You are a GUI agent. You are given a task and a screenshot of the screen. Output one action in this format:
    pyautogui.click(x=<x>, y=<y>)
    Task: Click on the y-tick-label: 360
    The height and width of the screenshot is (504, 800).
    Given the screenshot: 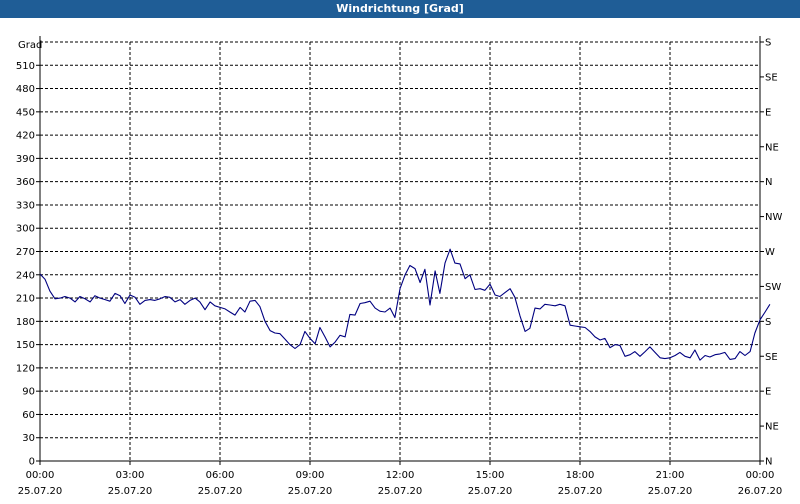 What is the action you would take?
    pyautogui.click(x=25, y=182)
    